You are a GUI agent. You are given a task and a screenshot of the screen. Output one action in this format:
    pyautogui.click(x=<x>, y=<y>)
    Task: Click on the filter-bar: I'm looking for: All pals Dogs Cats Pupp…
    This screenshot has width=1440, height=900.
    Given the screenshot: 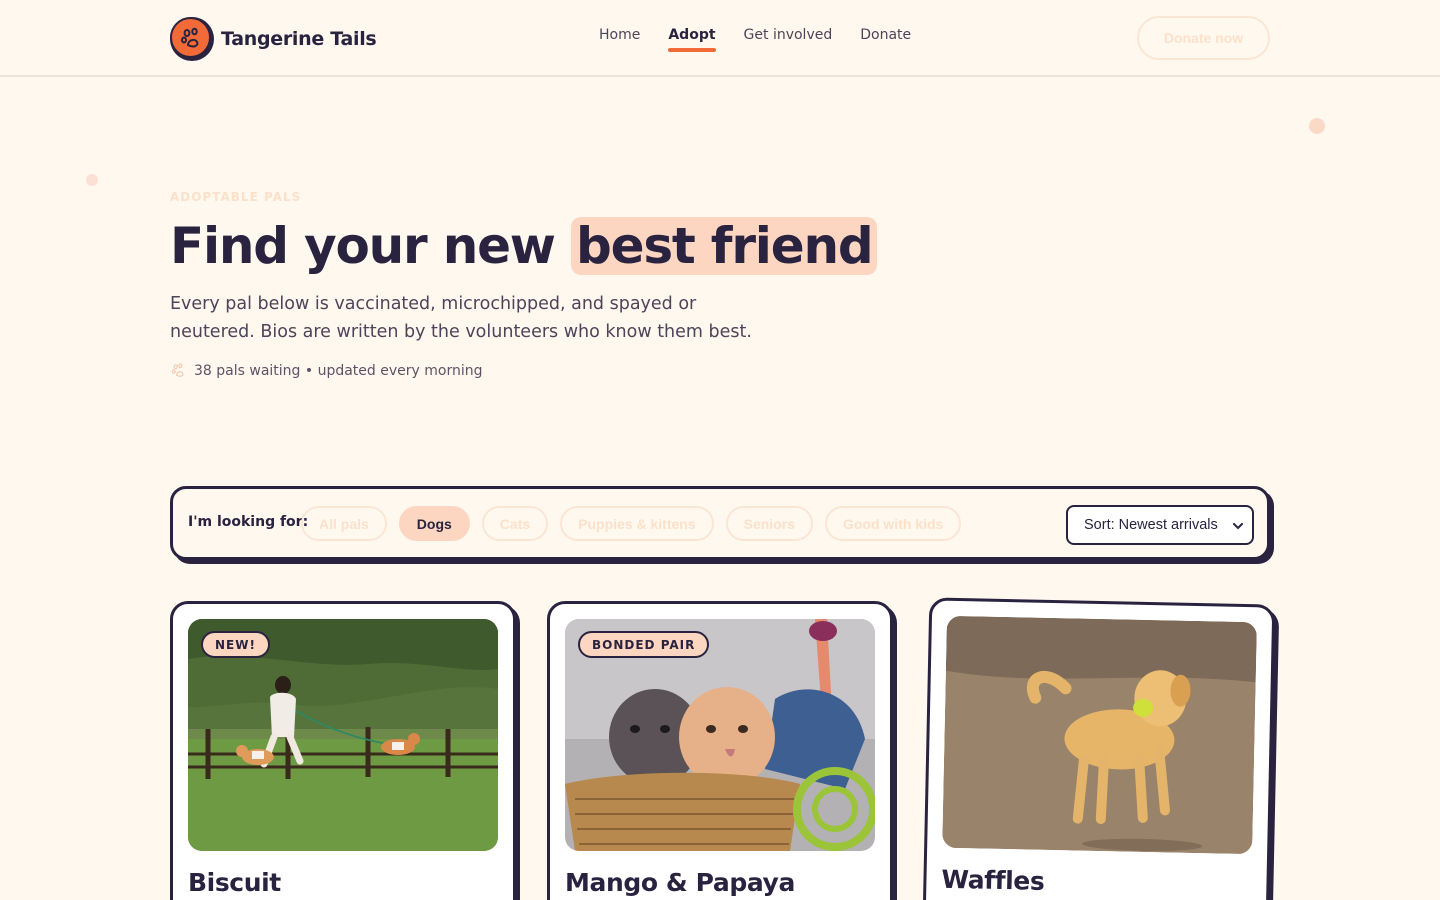 What is the action you would take?
    pyautogui.click(x=720, y=523)
    